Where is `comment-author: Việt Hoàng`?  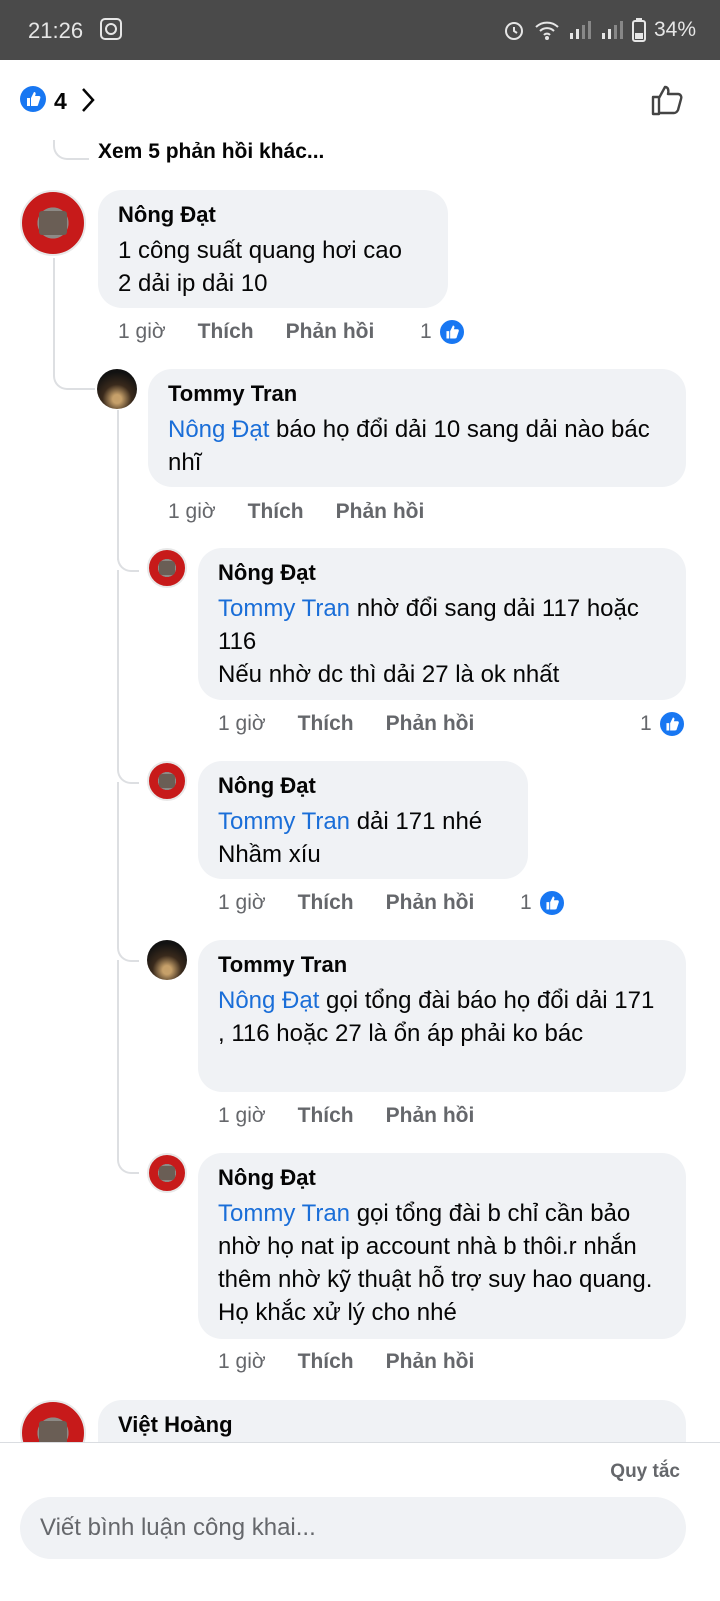 comment-author: Việt Hoàng is located at coordinates (392, 1425).